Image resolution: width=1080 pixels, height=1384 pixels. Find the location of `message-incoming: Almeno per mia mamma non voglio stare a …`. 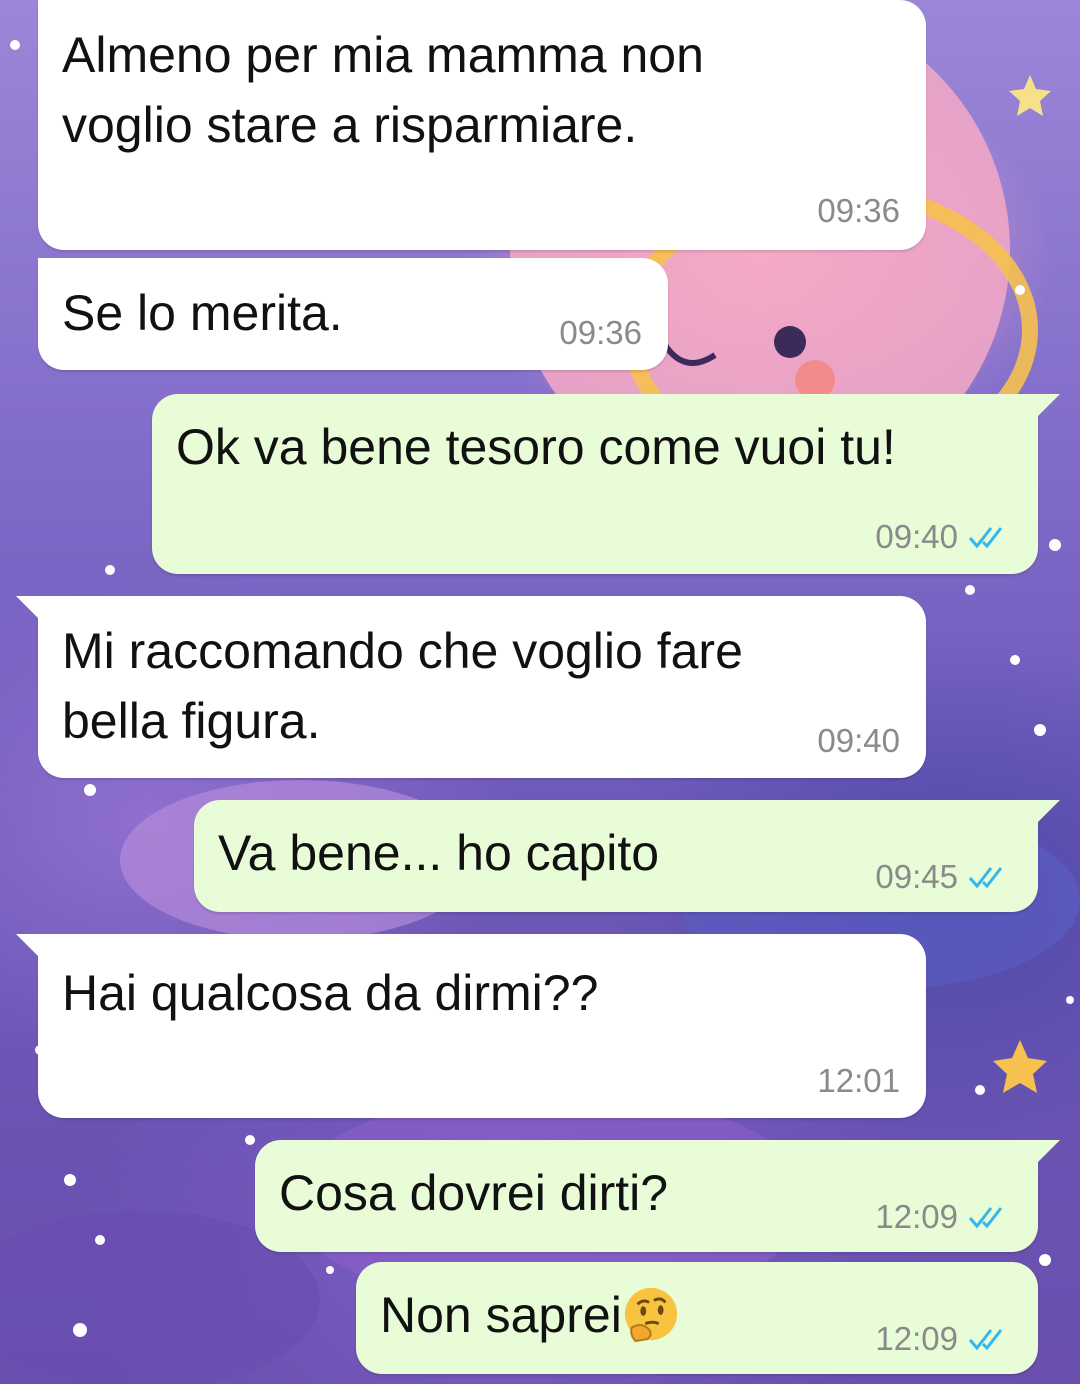

message-incoming: Almeno per mia mamma non voglio stare a … is located at coordinates (482, 125).